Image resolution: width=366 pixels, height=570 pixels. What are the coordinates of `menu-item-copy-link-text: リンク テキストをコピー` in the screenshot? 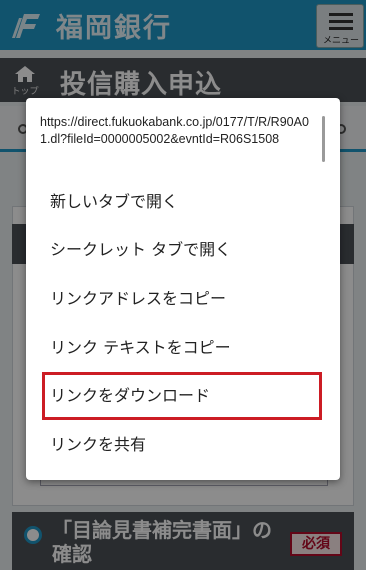 It's located at (183, 348).